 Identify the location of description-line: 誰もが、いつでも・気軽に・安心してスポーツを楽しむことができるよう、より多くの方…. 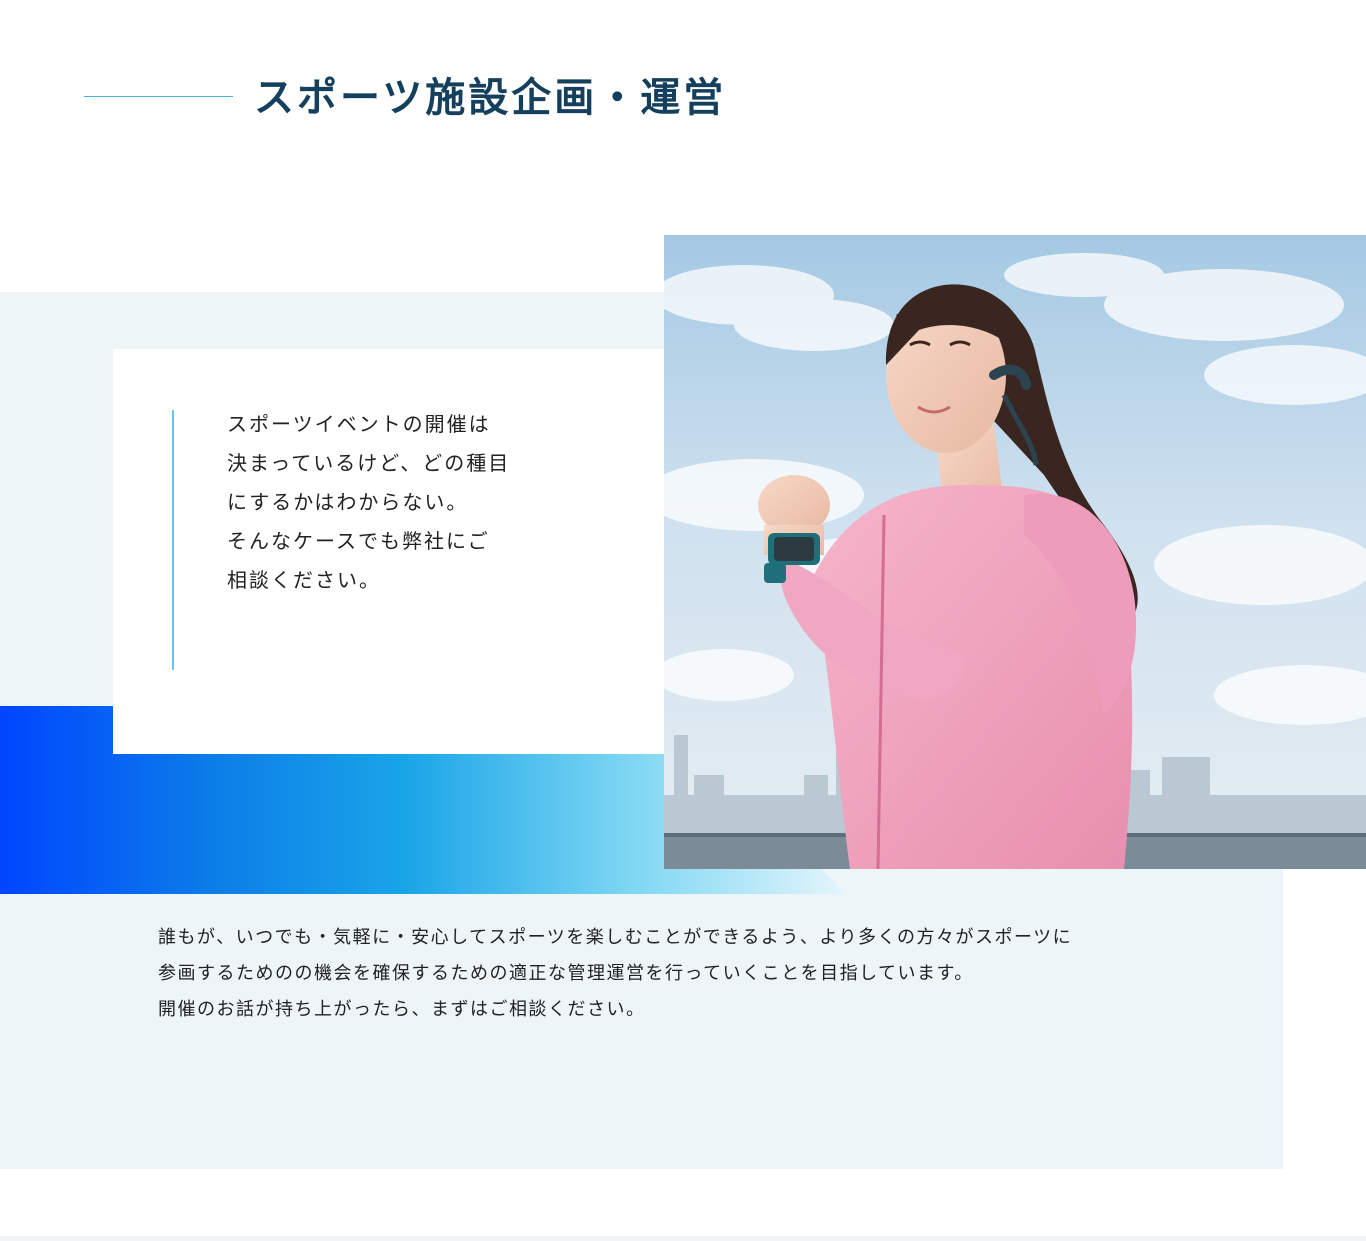
(615, 937).